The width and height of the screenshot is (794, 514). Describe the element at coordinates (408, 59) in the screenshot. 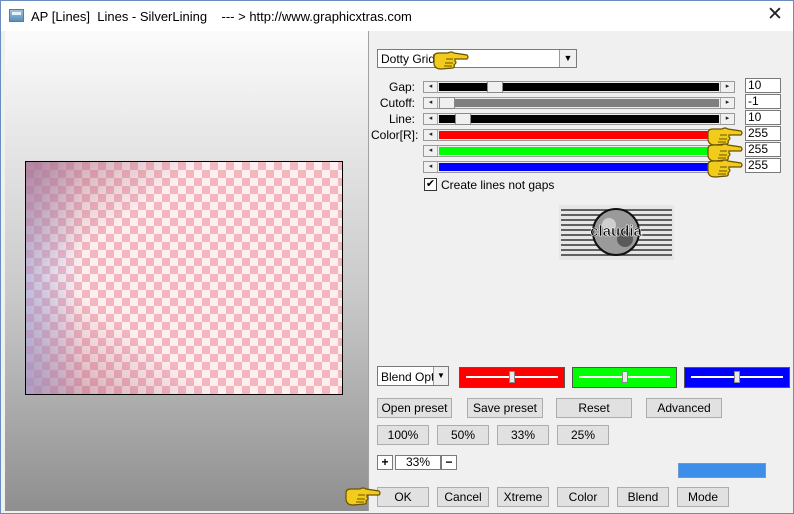

I see `preset-dropdown-value: Dotty Grid` at that location.